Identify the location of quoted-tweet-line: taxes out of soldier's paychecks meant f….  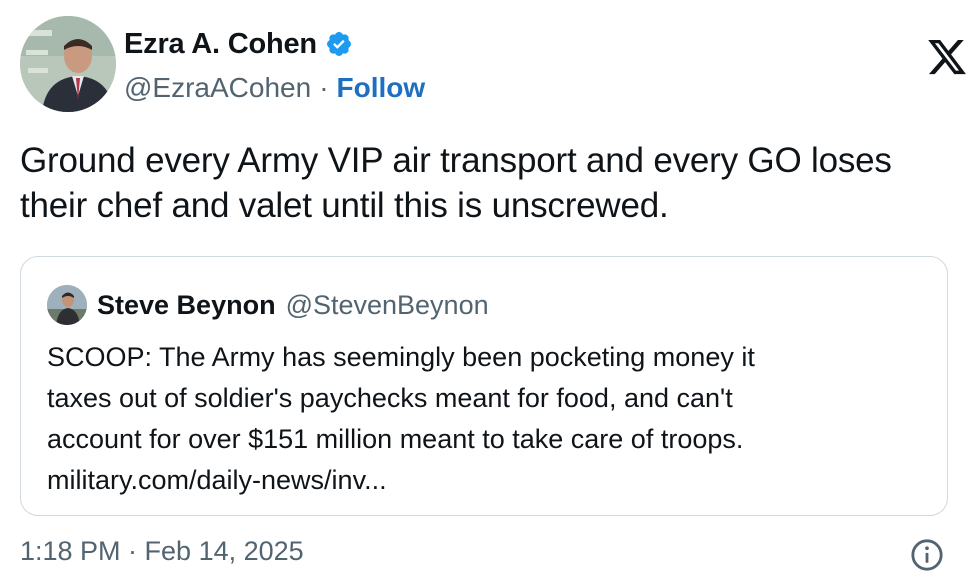
(390, 398).